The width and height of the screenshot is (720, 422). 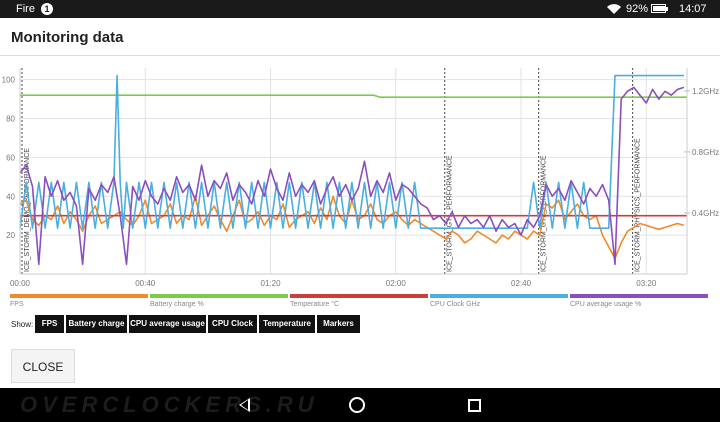 What do you see at coordinates (499, 296) in the screenshot?
I see `legend-cpu-clock-swatch` at bounding box center [499, 296].